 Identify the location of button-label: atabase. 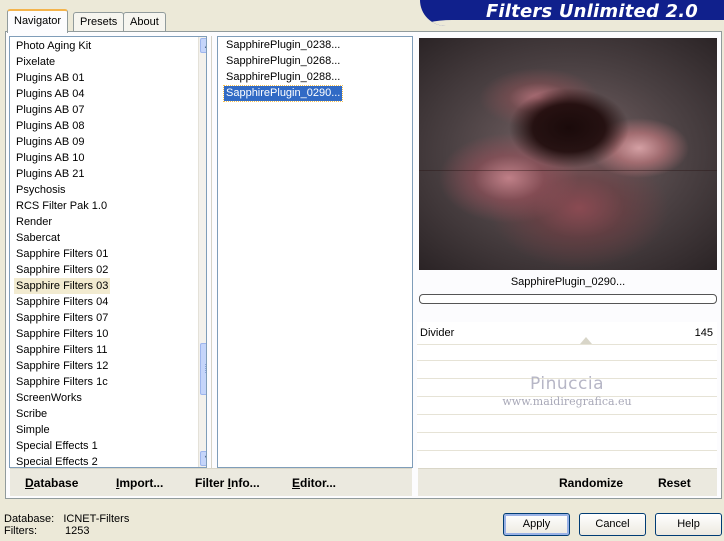
(56, 483).